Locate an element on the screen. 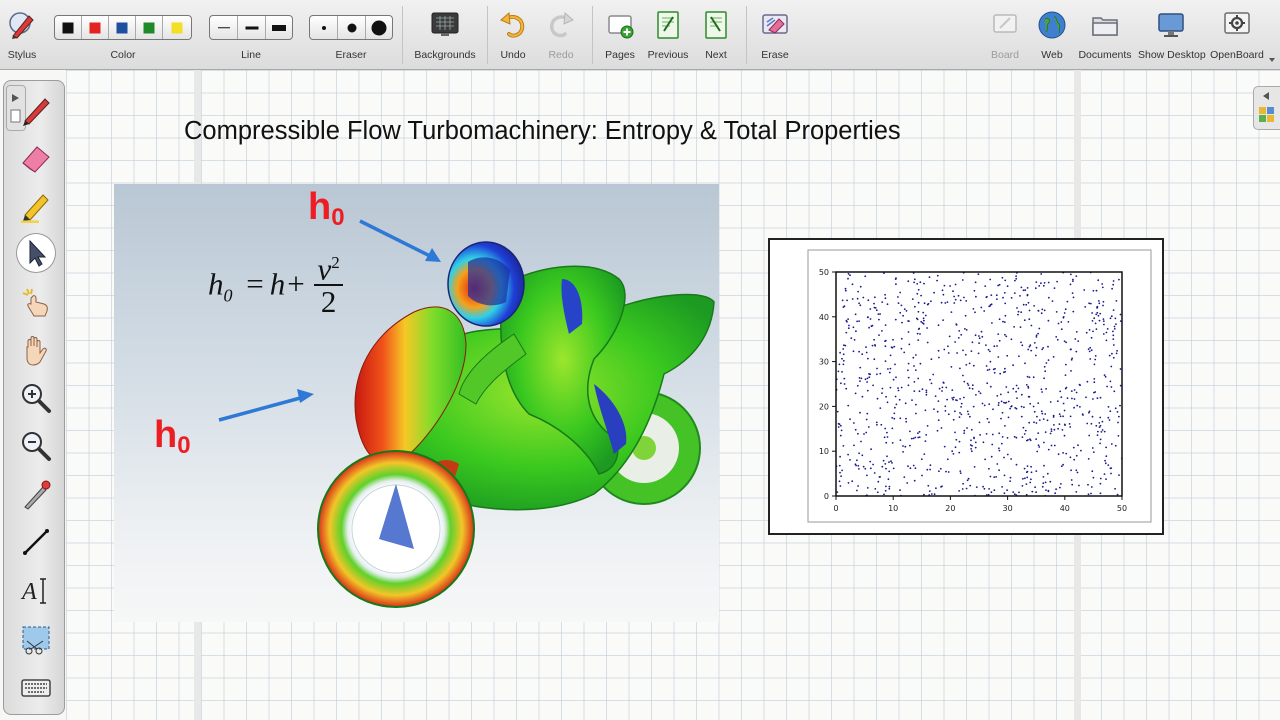  x-tick-label: 10 is located at coordinates (893, 508).